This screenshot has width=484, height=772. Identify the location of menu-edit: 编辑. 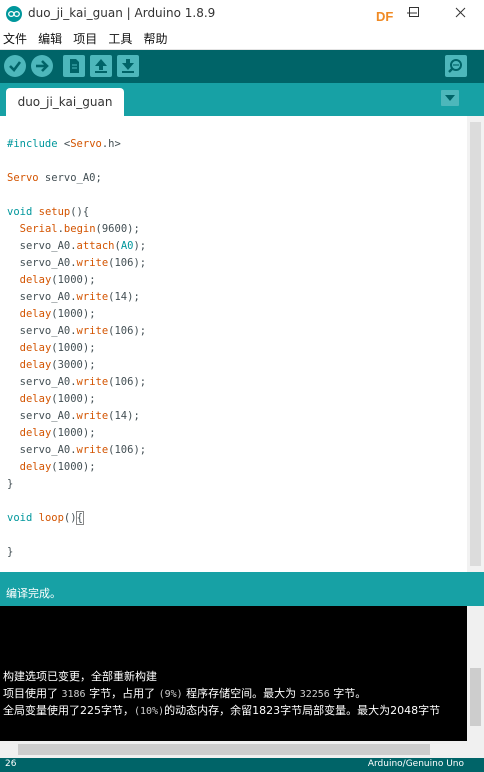
(50, 38).